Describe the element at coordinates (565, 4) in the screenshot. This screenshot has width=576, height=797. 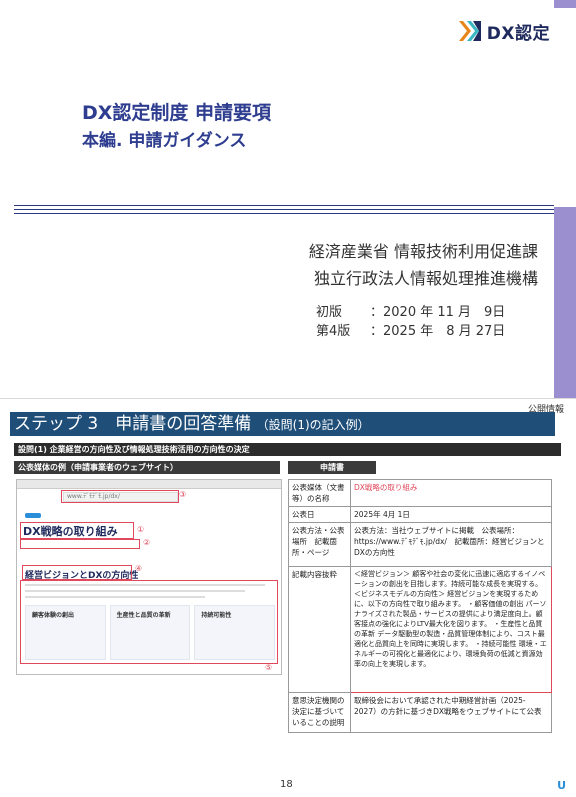
I see `purple-tab-top` at that location.